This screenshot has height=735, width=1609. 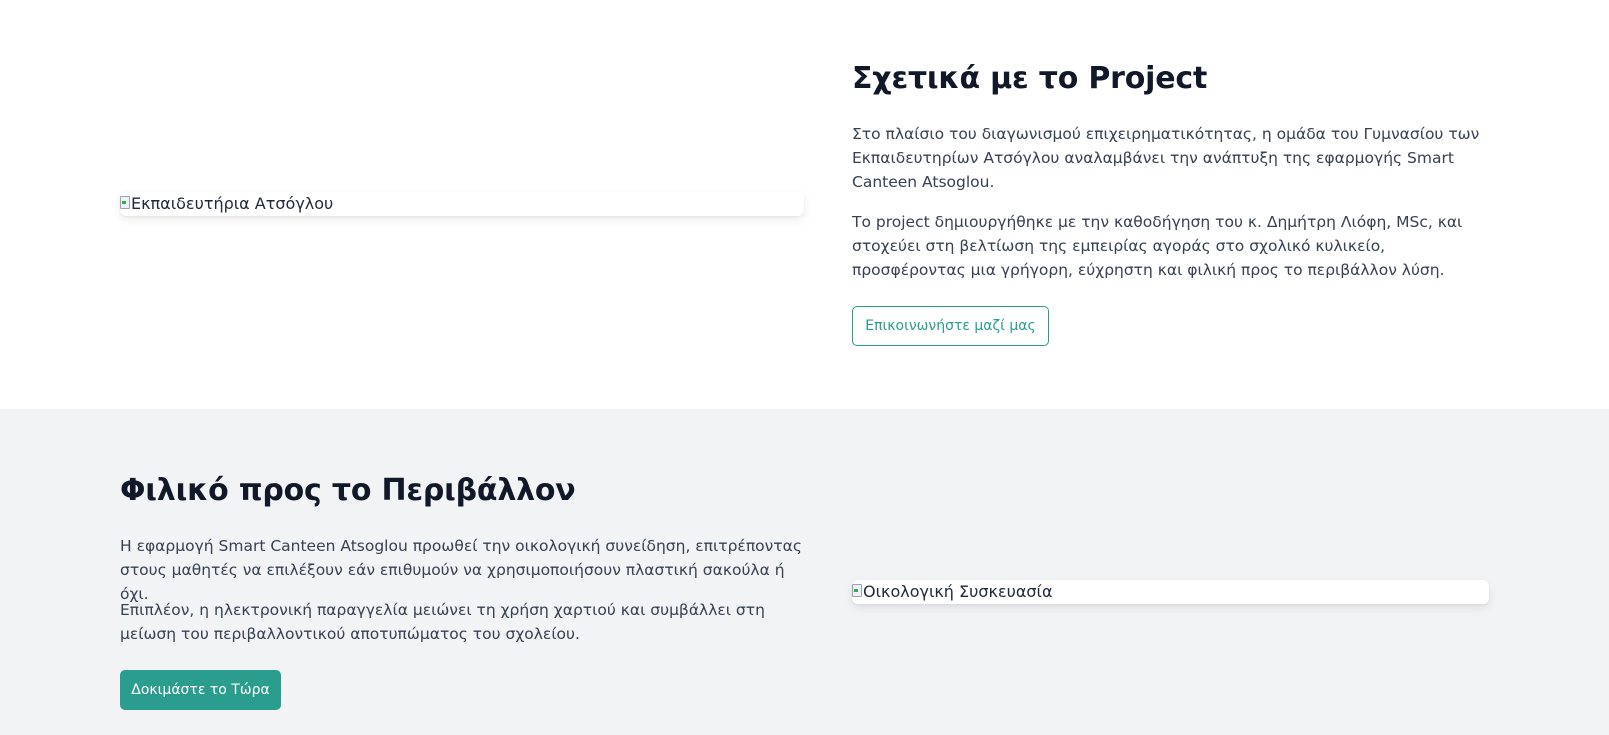 I want to click on contact-button: Επικοινωνήστε μαζί μας, so click(x=950, y=326).